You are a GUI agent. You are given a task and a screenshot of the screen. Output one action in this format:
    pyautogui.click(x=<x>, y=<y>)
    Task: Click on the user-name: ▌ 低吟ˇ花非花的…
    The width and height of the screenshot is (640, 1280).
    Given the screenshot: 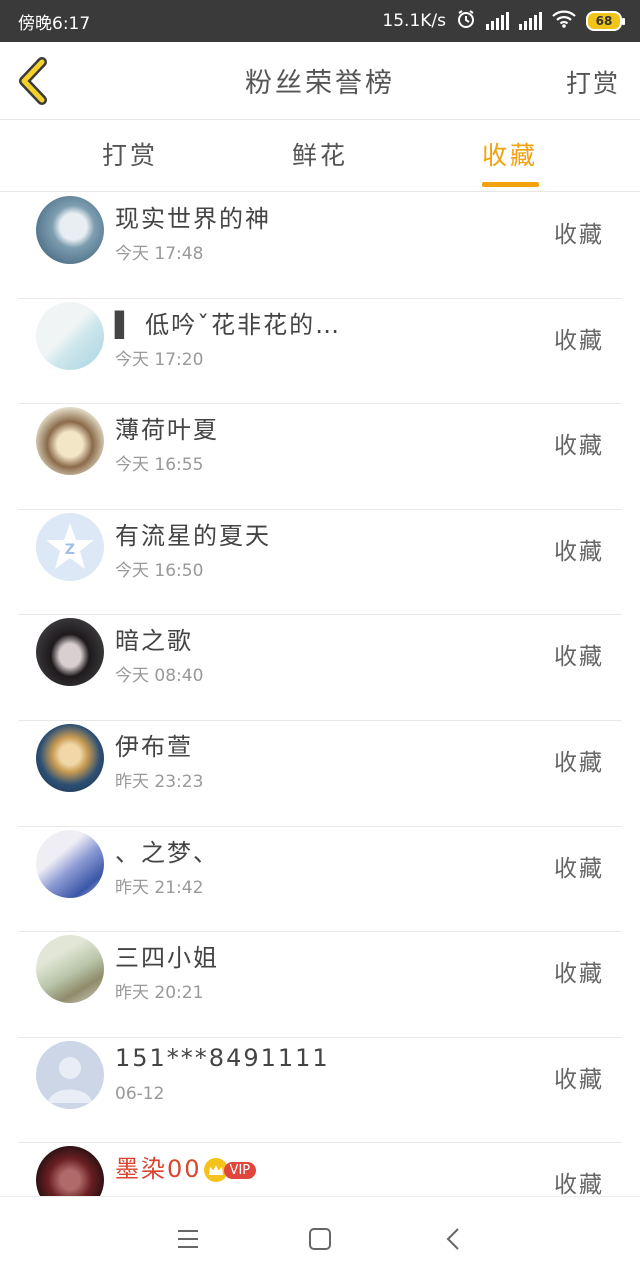 What is the action you would take?
    pyautogui.click(x=228, y=324)
    